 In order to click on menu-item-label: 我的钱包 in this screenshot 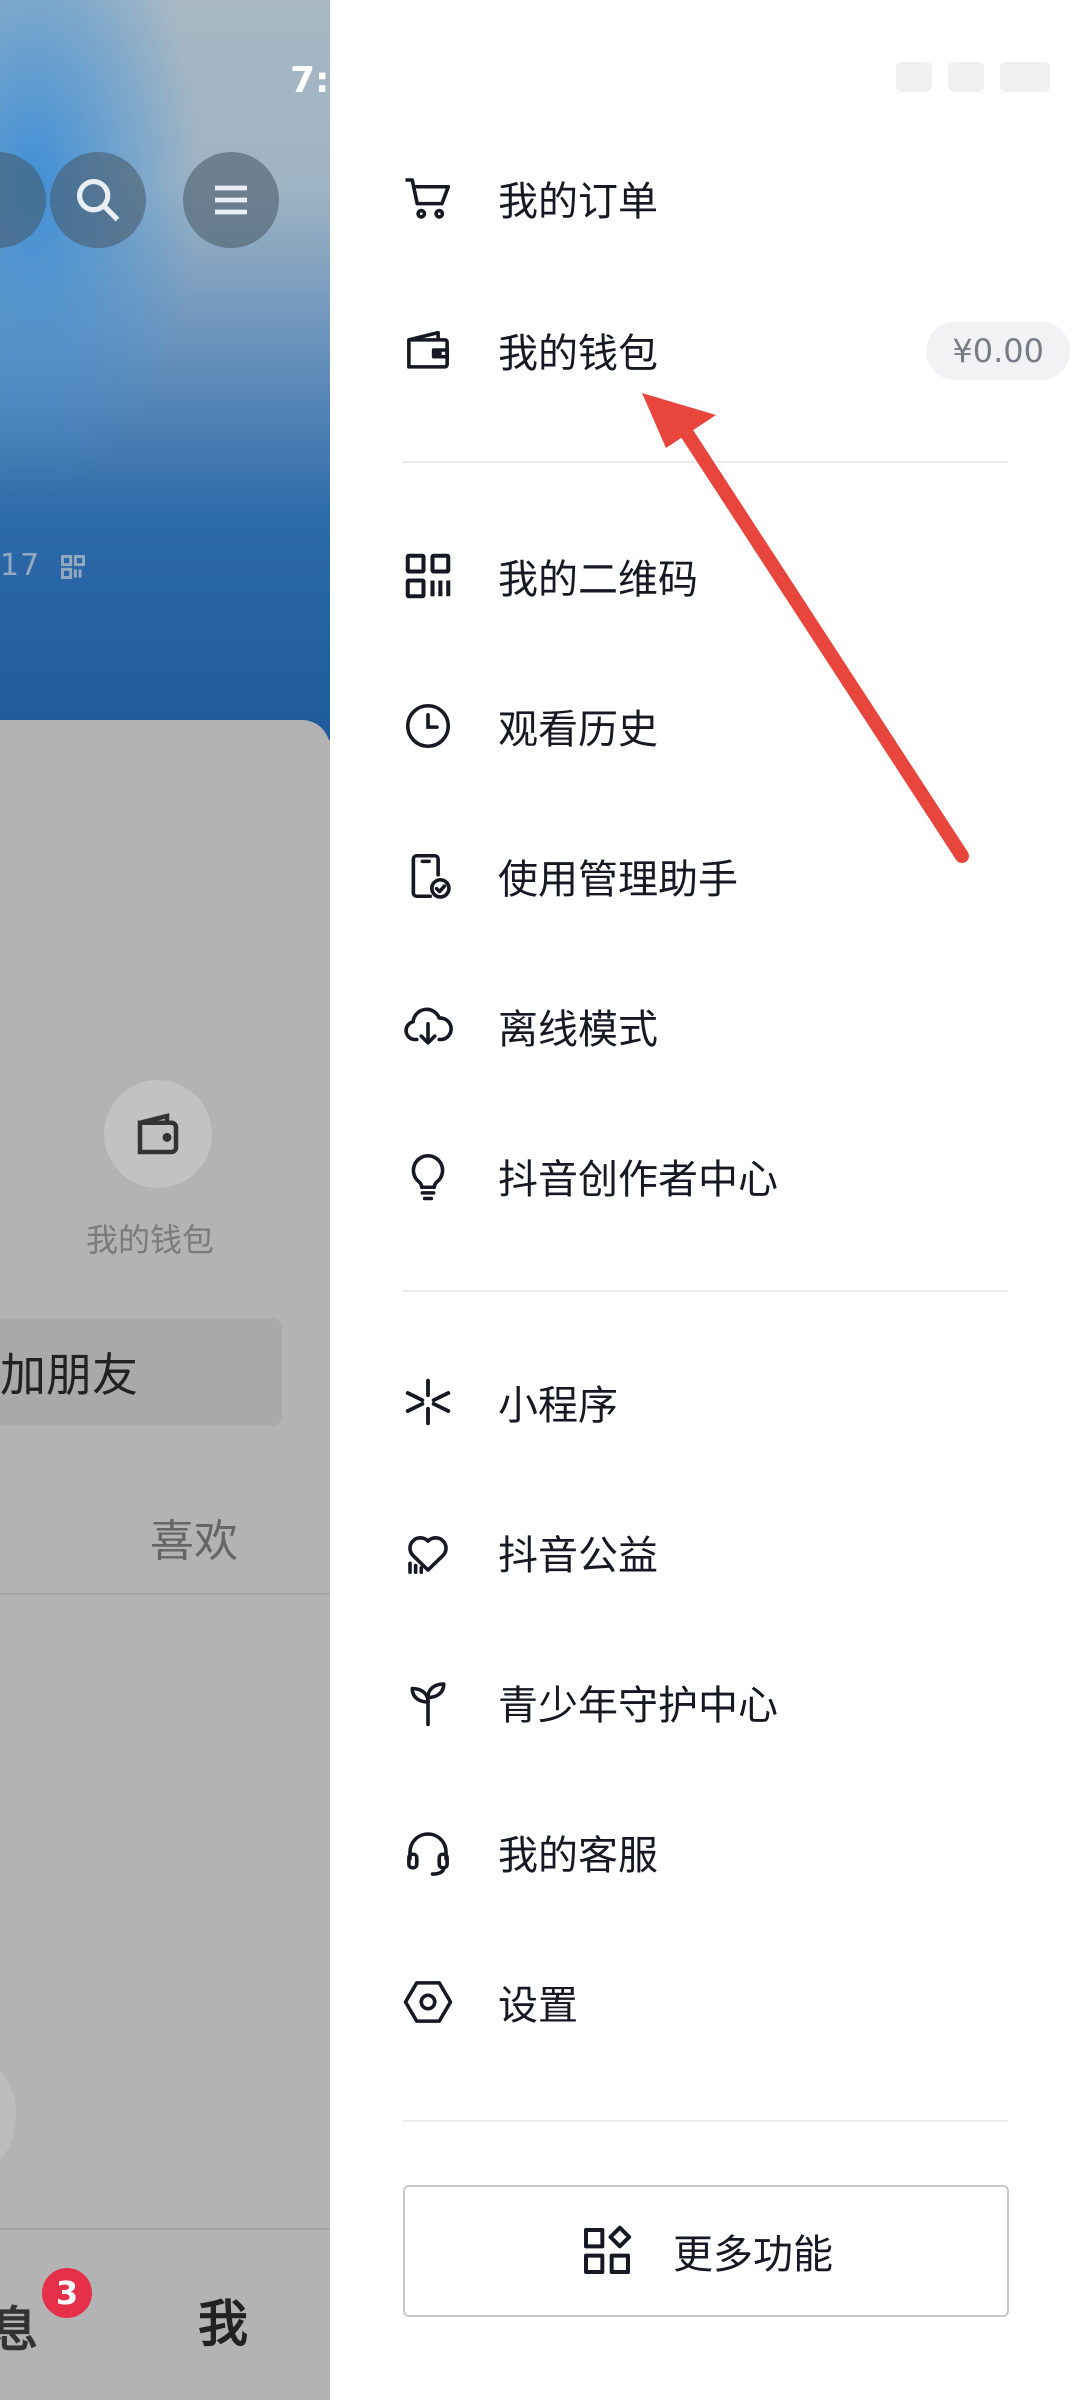, I will do `click(578, 354)`.